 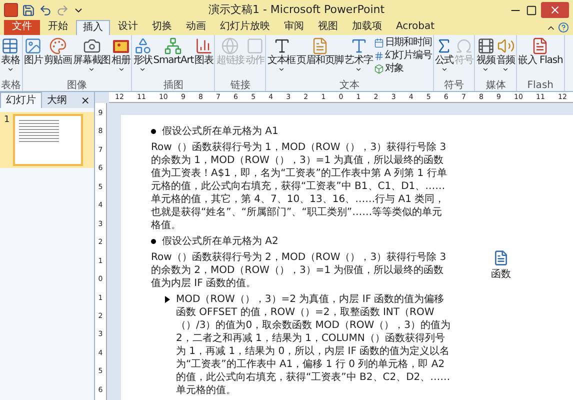 I want to click on close-icon, so click(x=555, y=10).